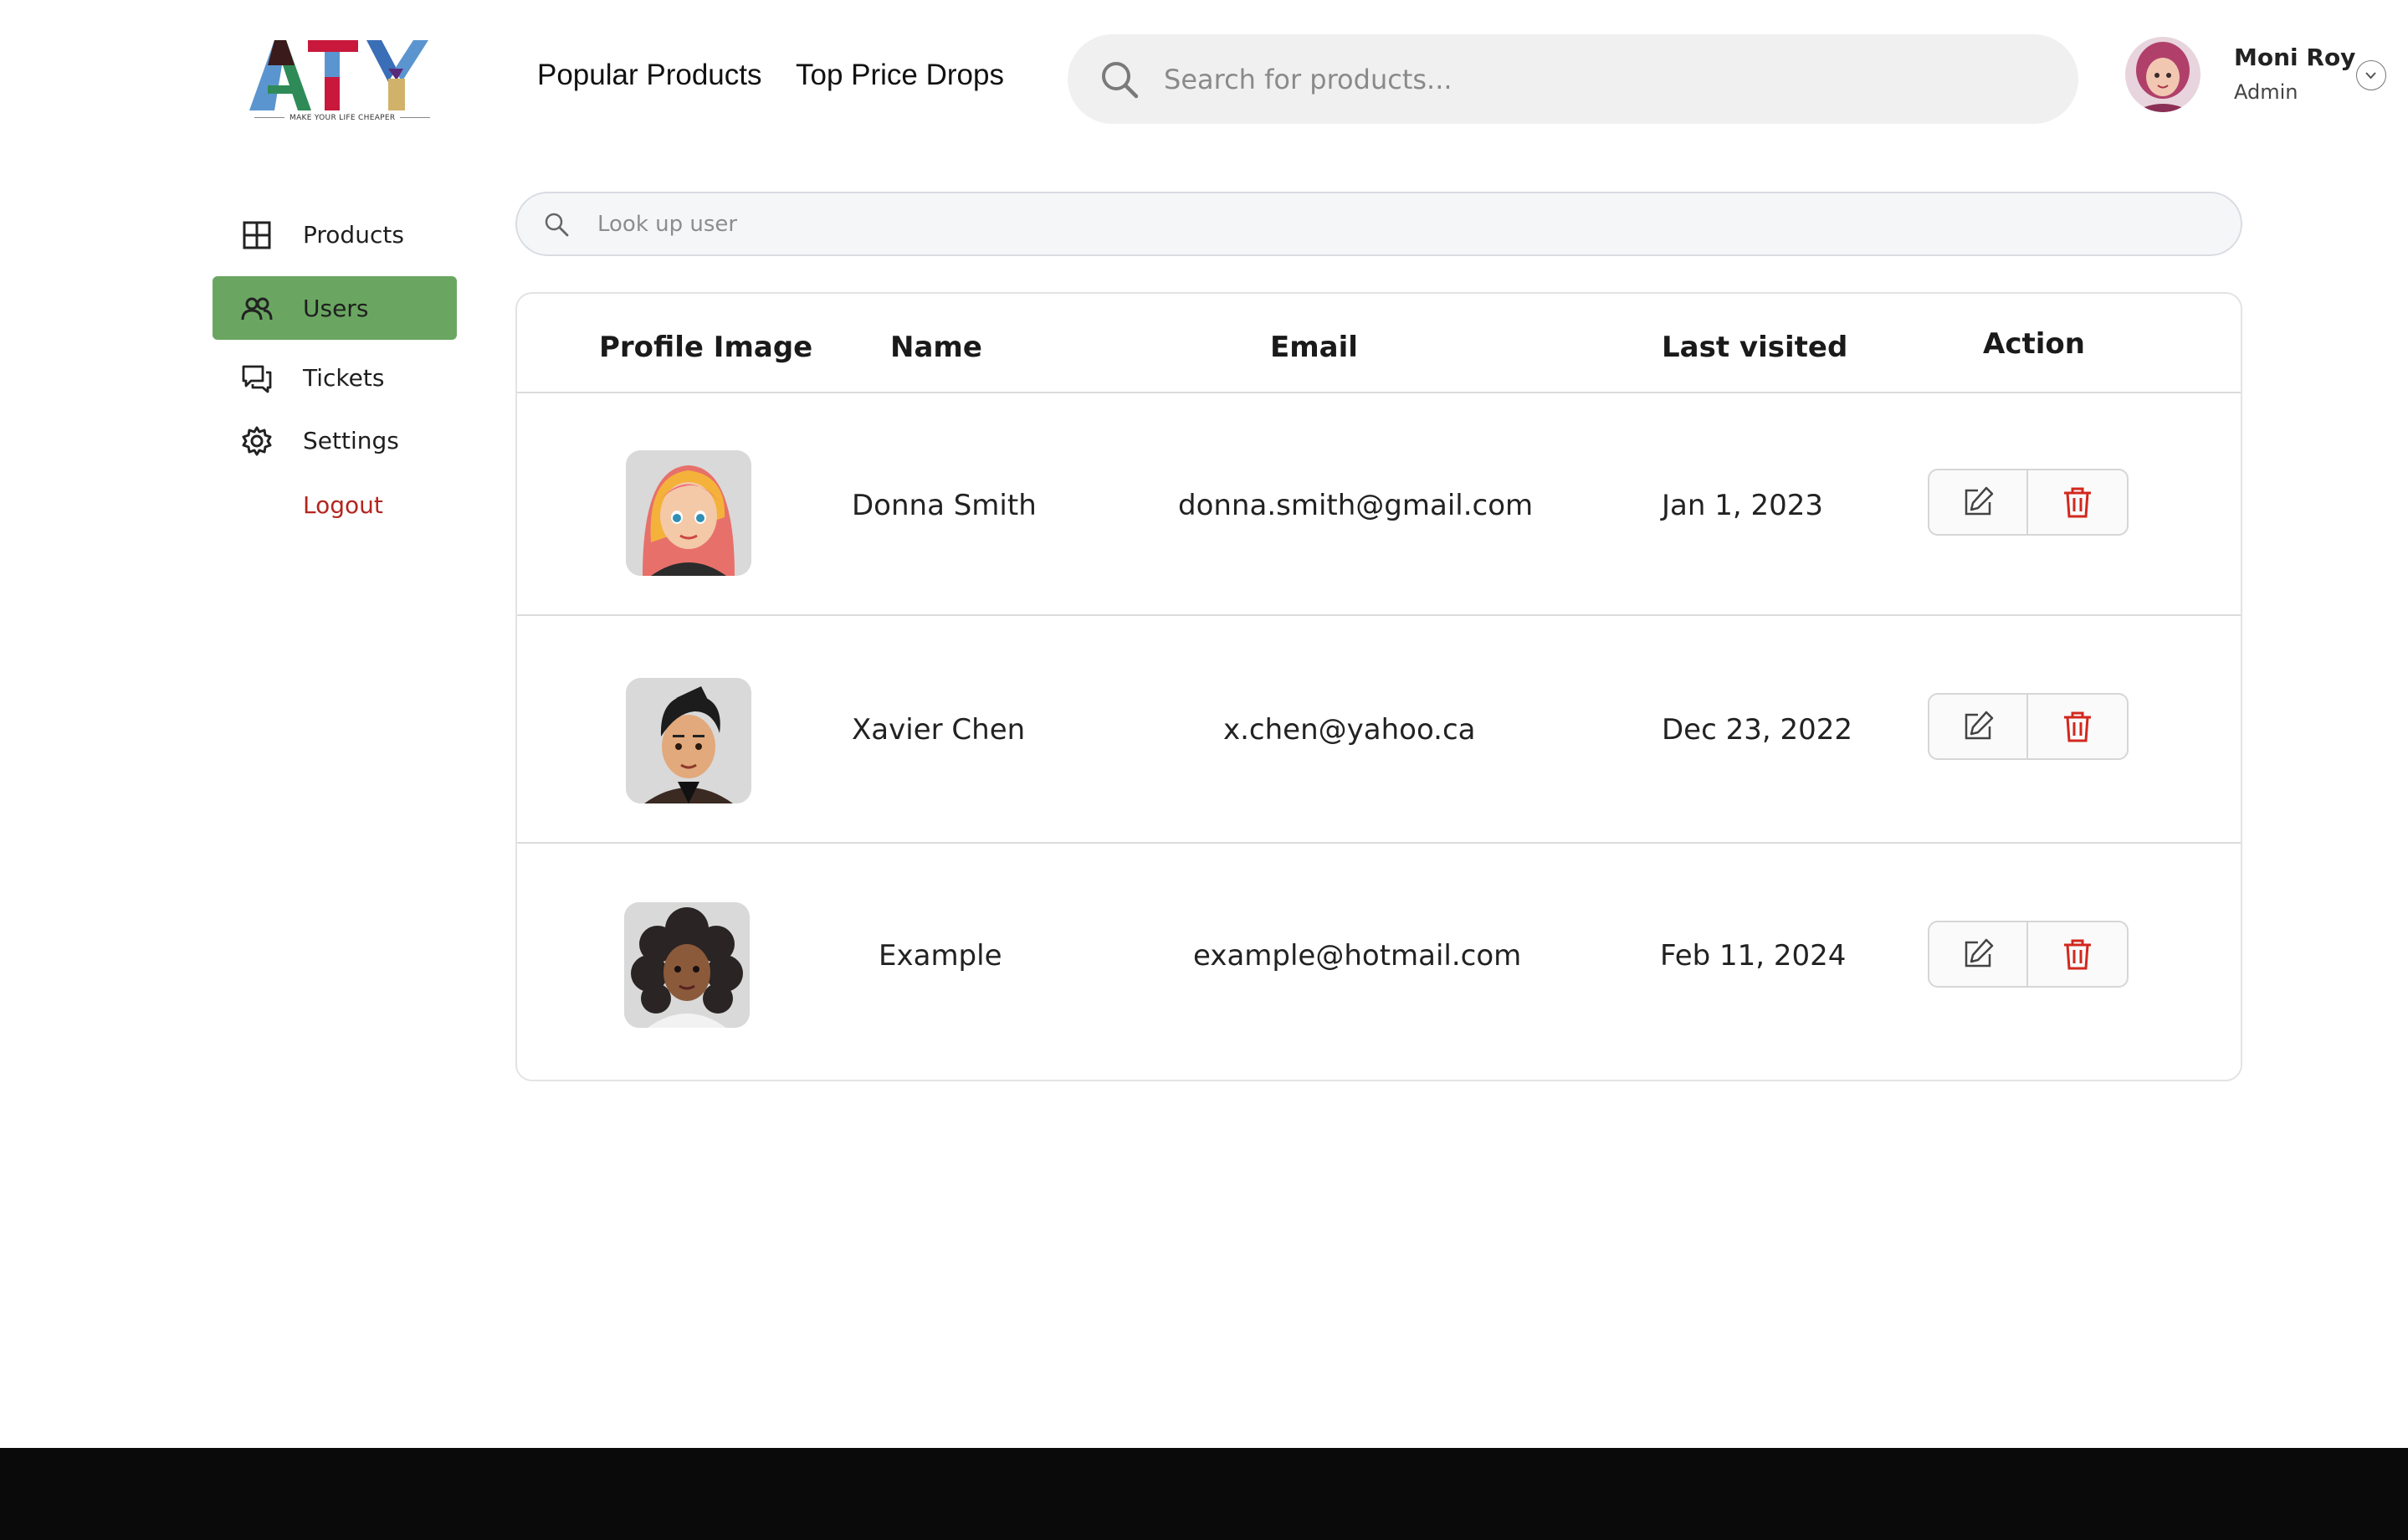 The image size is (2408, 1540). I want to click on sidebar-item-label: Users, so click(336, 308).